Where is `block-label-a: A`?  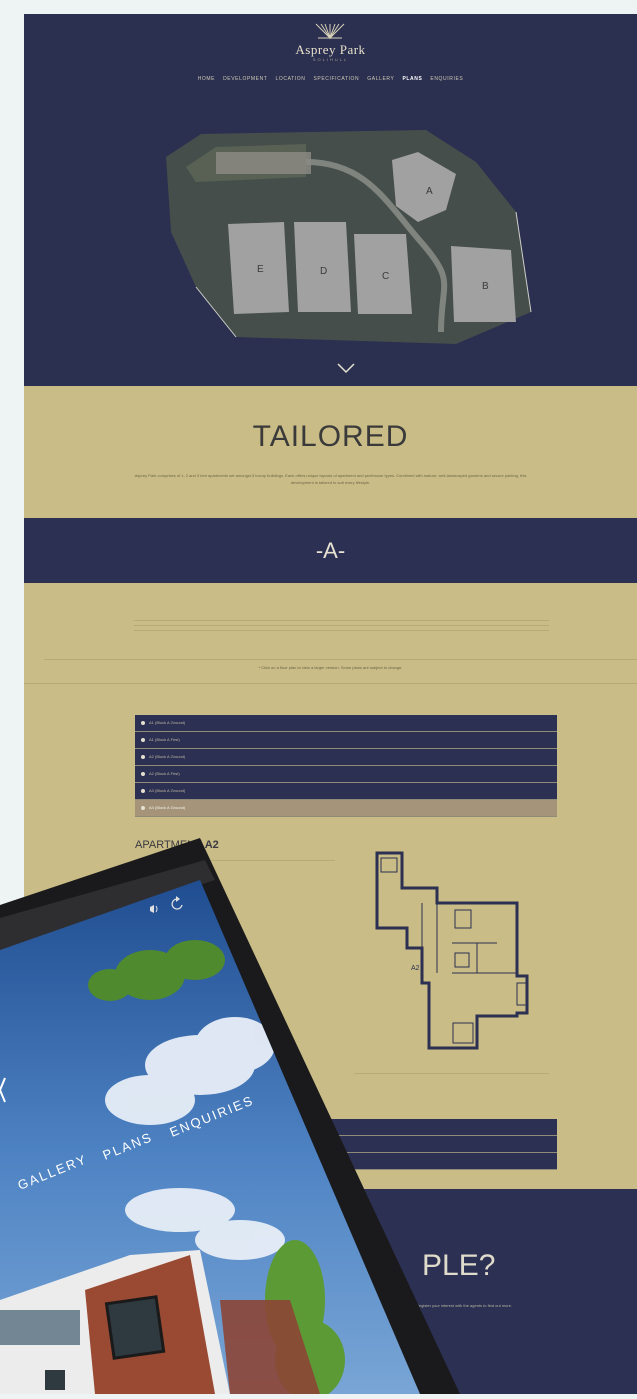 block-label-a: A is located at coordinates (429, 191).